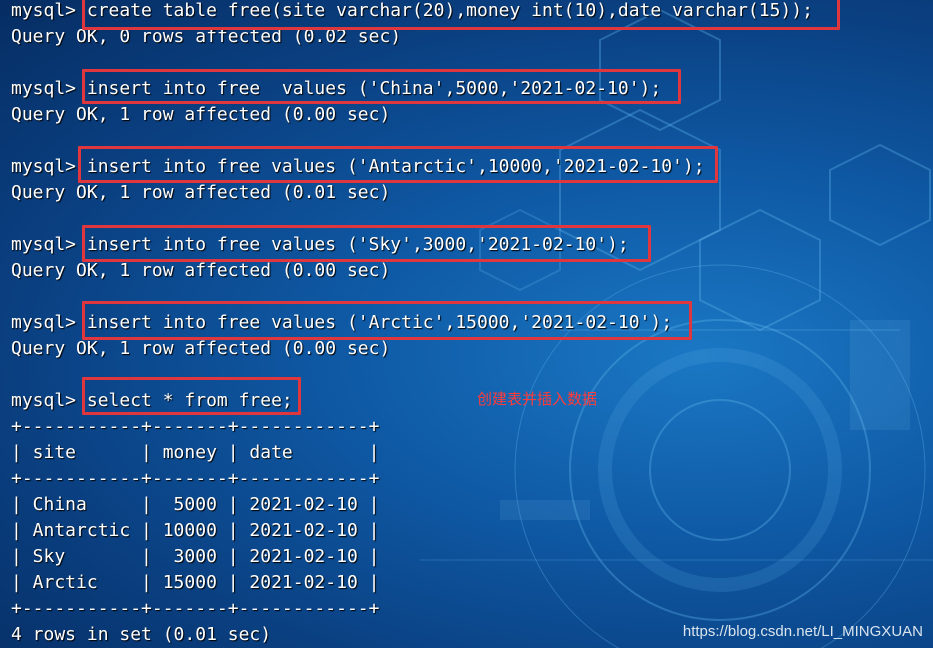  I want to click on highlight-box-create-table, so click(461, 15).